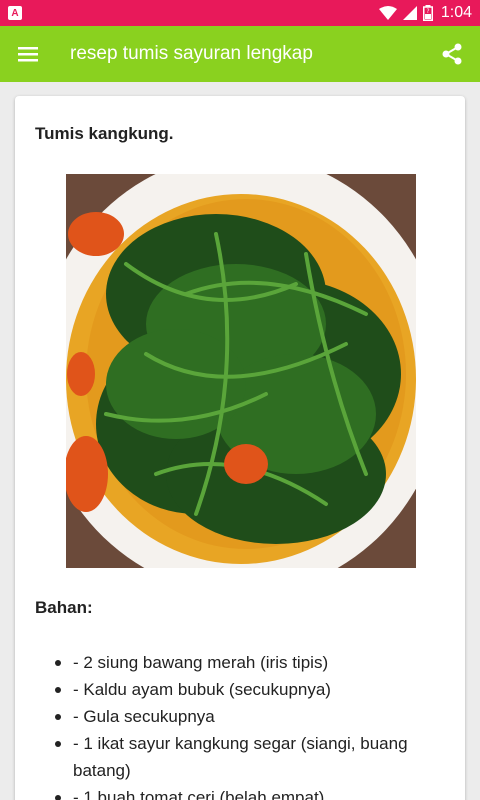 Image resolution: width=480 pixels, height=800 pixels. I want to click on hamburger-menu-icon, so click(28, 54).